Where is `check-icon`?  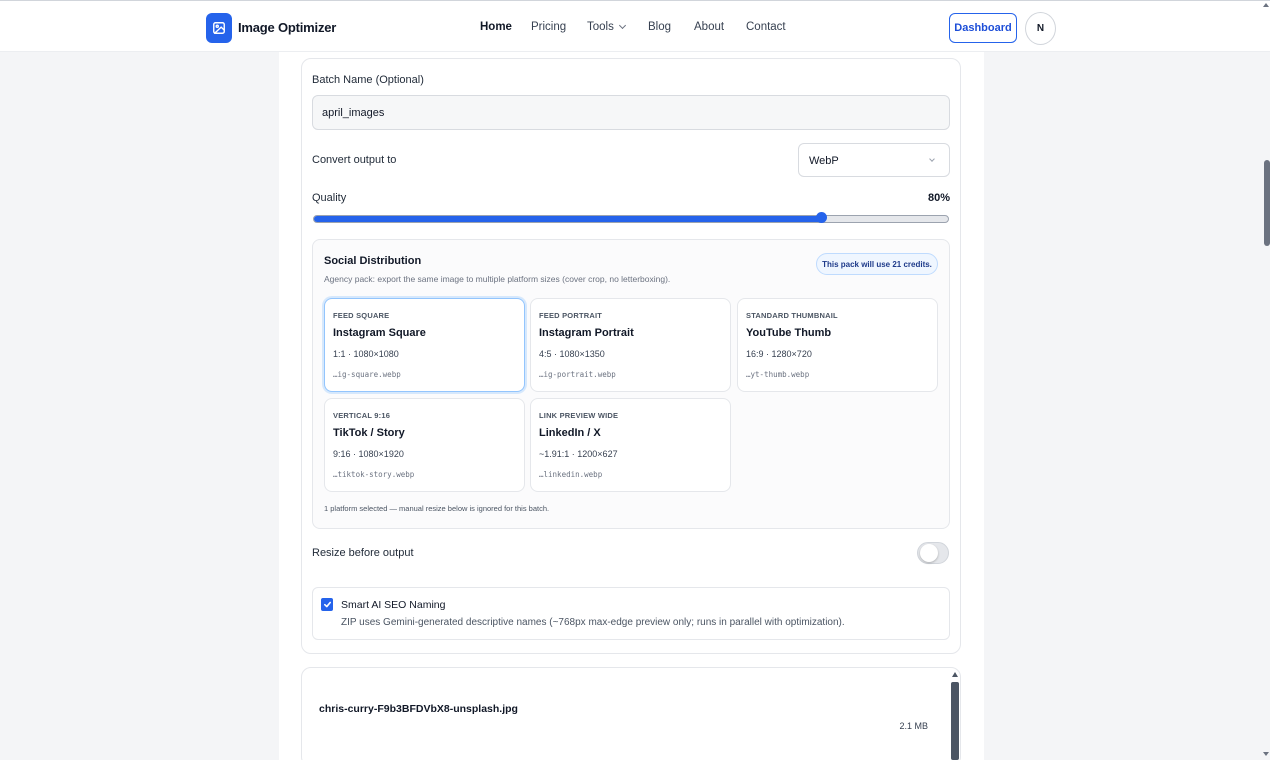
check-icon is located at coordinates (327, 604).